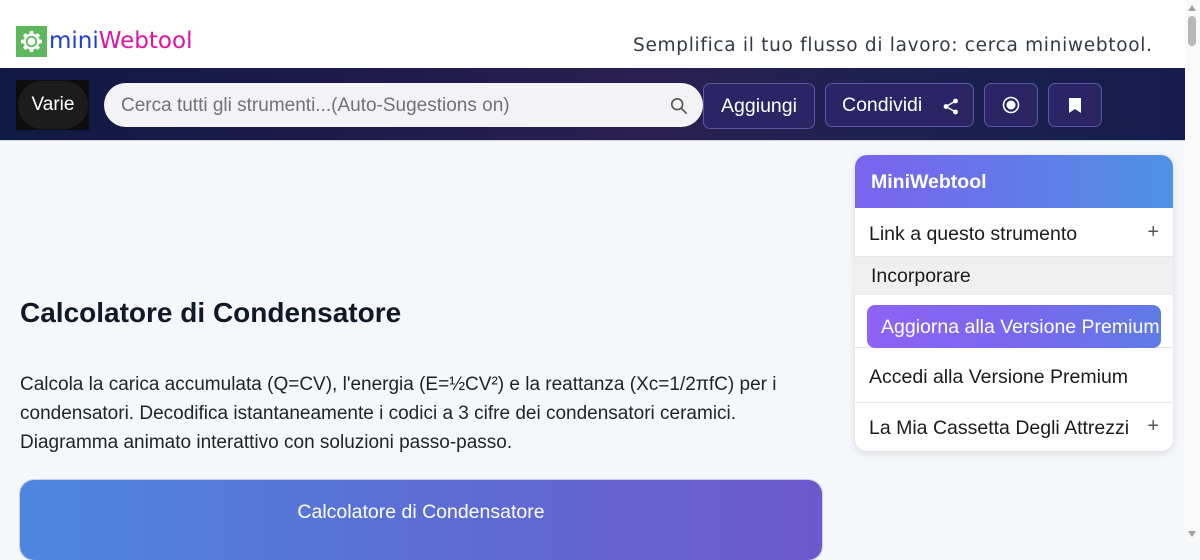 This screenshot has height=560, width=1200. Describe the element at coordinates (929, 182) in the screenshot. I see `sidebar-title: MiniWebtool` at that location.